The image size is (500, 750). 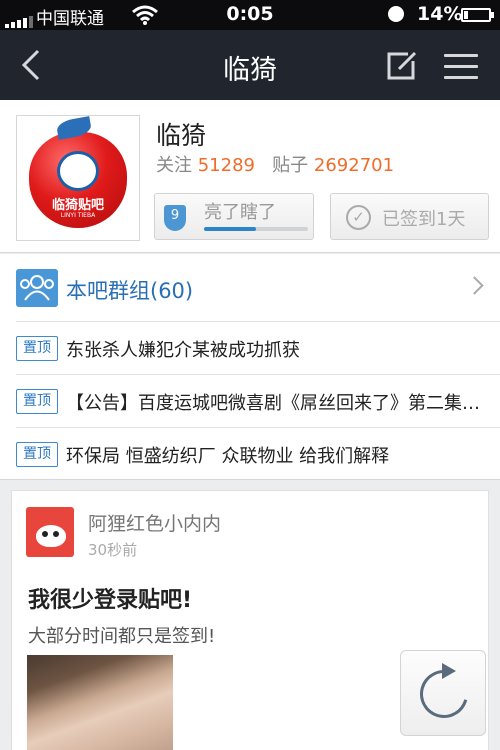 What do you see at coordinates (461, 66) in the screenshot?
I see `menu-icon` at bounding box center [461, 66].